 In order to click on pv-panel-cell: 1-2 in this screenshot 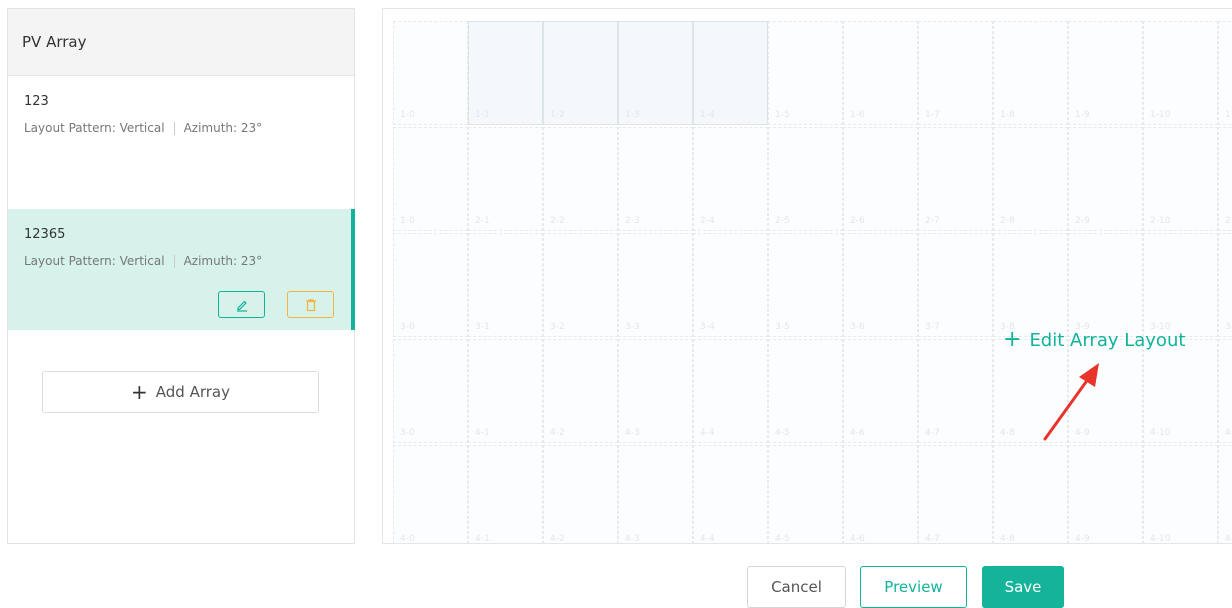, I will do `click(580, 73)`.